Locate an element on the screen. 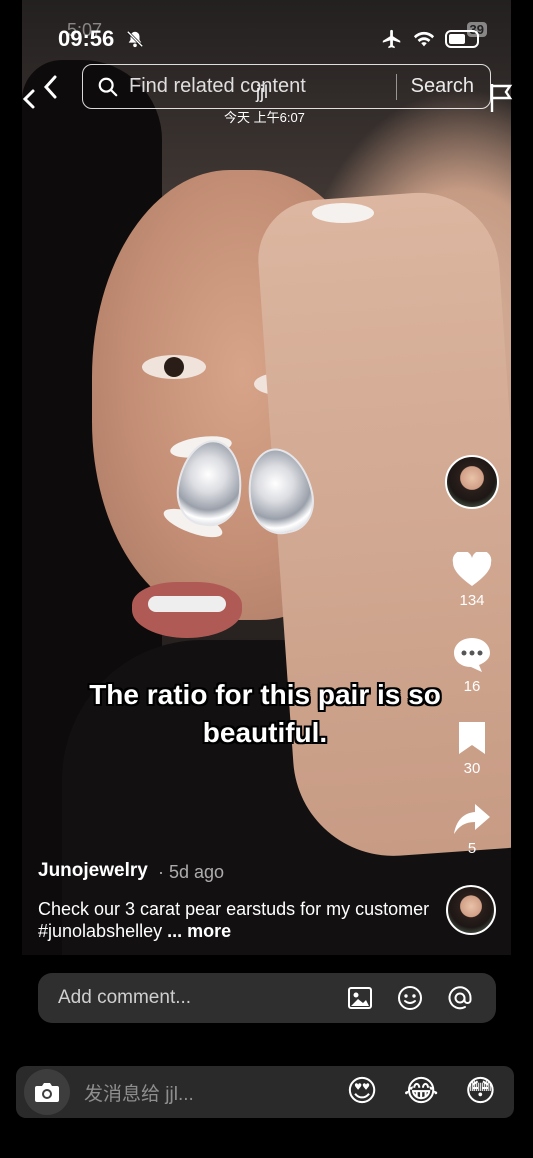  author-name: Junojewelry is located at coordinates (93, 871).